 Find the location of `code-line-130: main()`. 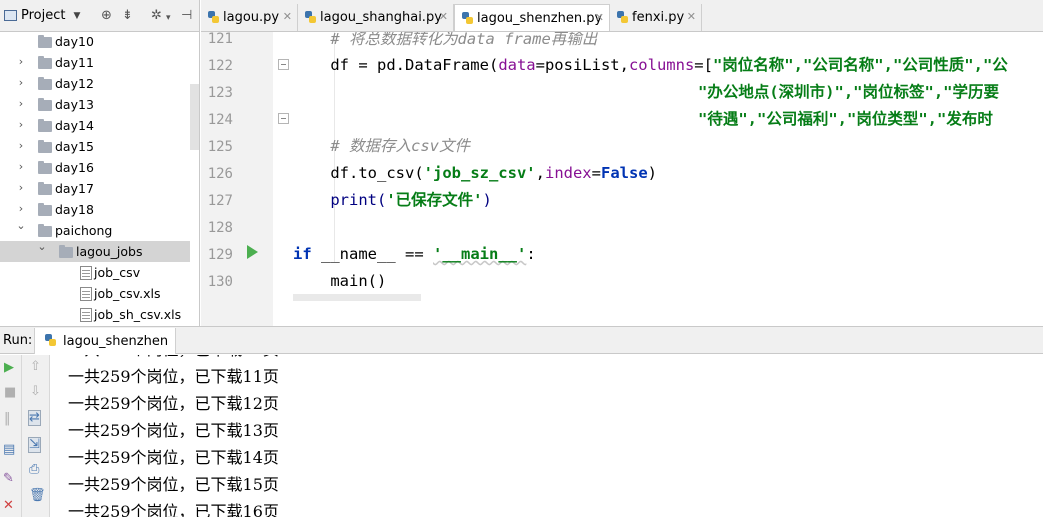

code-line-130: main() is located at coordinates (339, 281).